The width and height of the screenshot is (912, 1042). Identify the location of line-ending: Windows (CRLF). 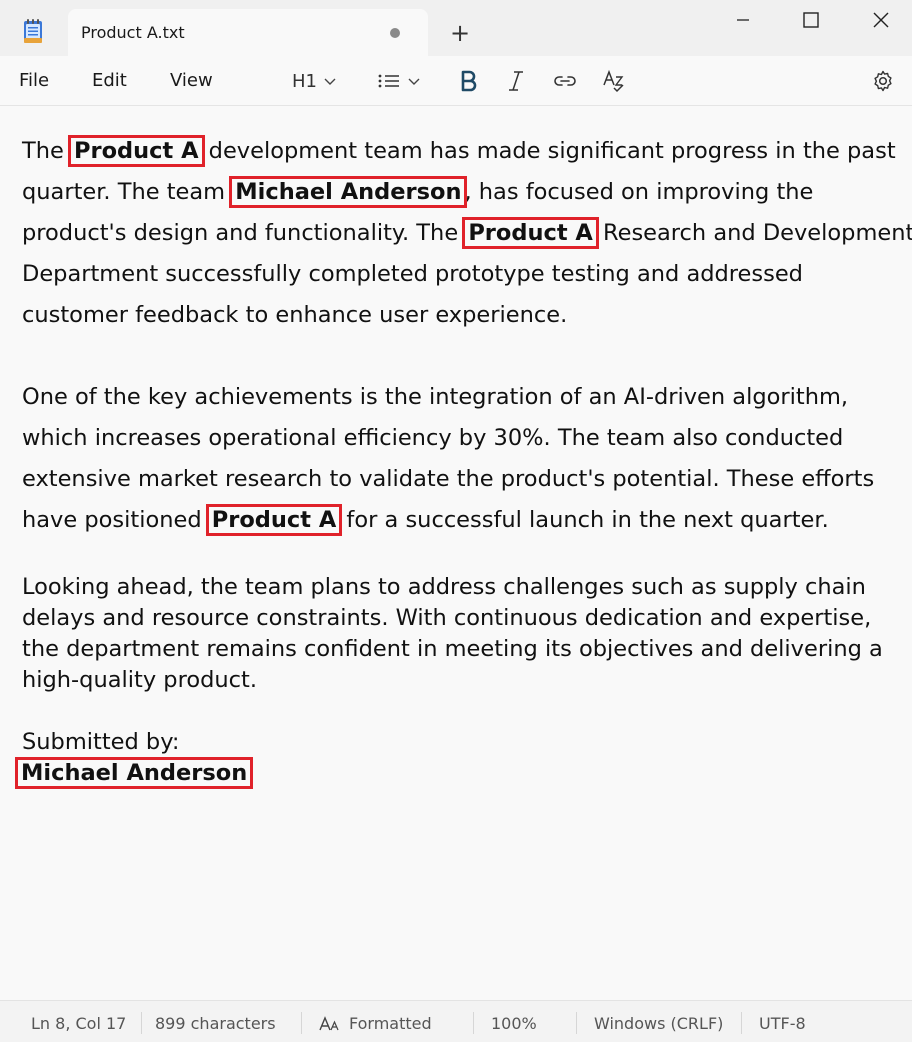
(658, 1023).